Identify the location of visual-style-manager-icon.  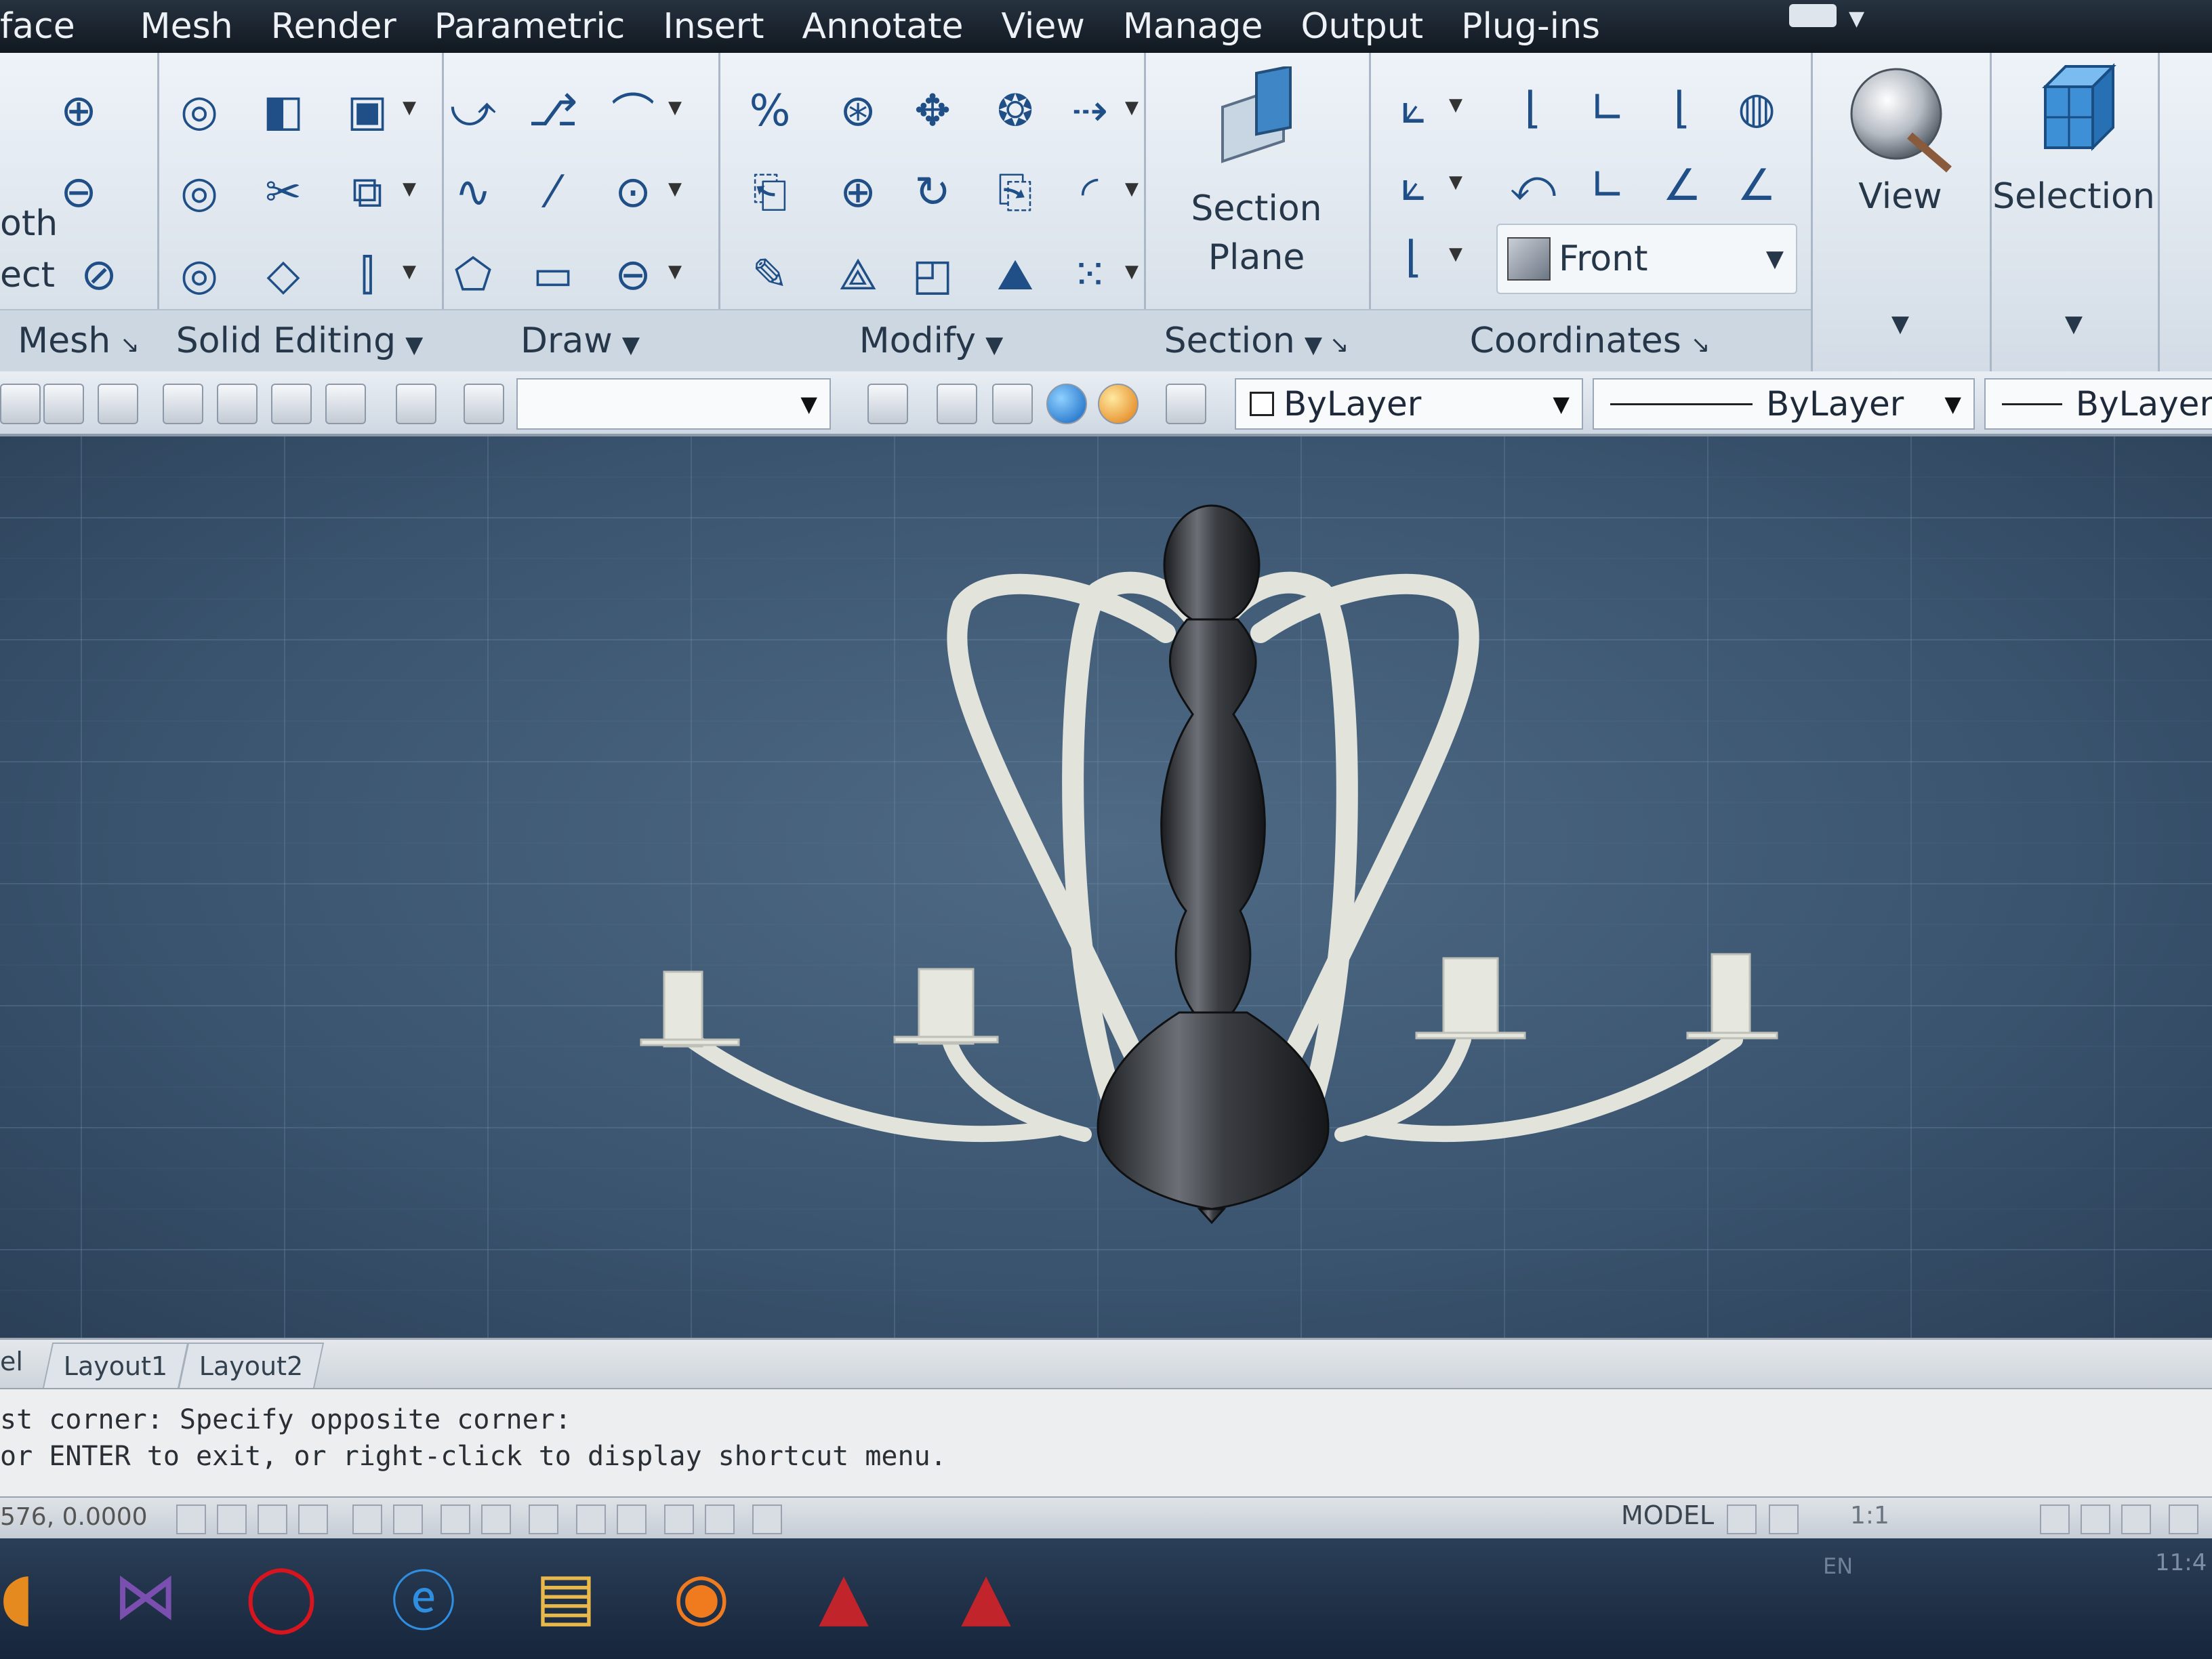
(888, 404).